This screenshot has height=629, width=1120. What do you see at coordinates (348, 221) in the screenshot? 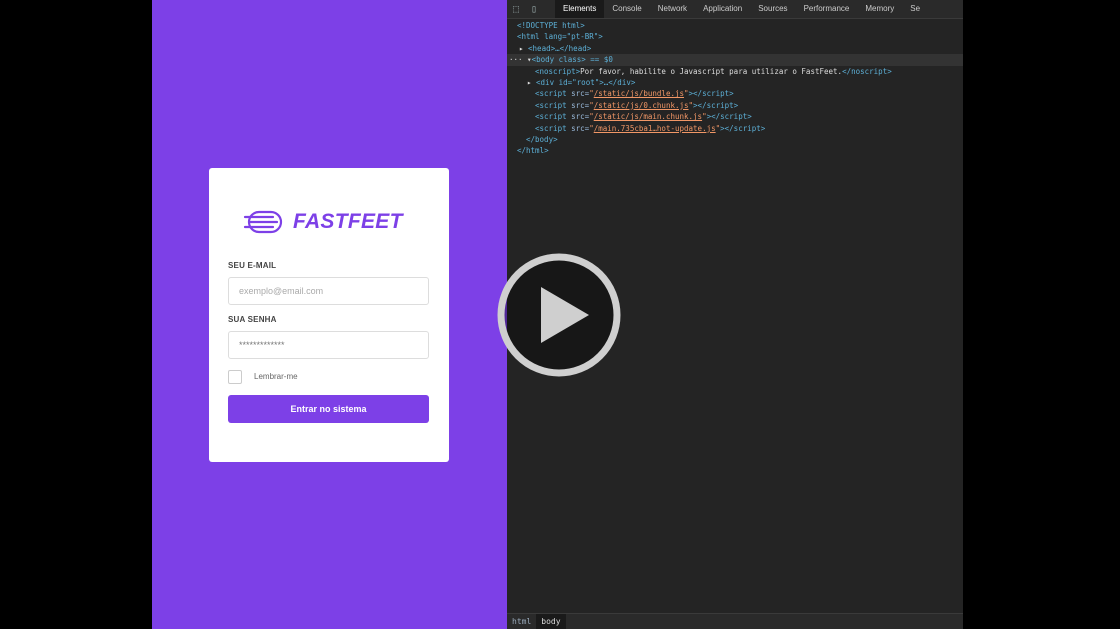
I see `brand-name: FASTFEET` at bounding box center [348, 221].